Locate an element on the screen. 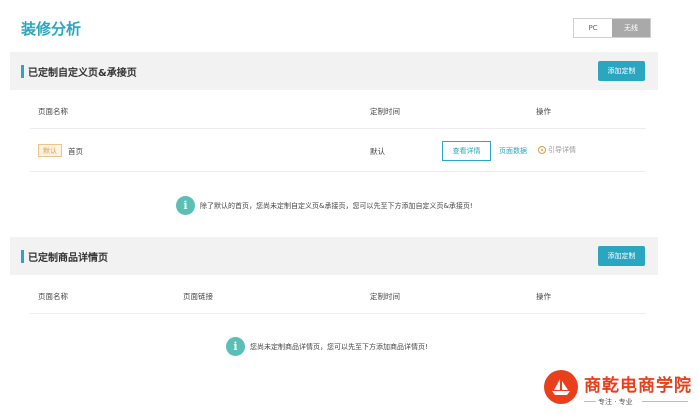 This screenshot has width=699, height=415. guide-detail-link: 引导详情 is located at coordinates (557, 150).